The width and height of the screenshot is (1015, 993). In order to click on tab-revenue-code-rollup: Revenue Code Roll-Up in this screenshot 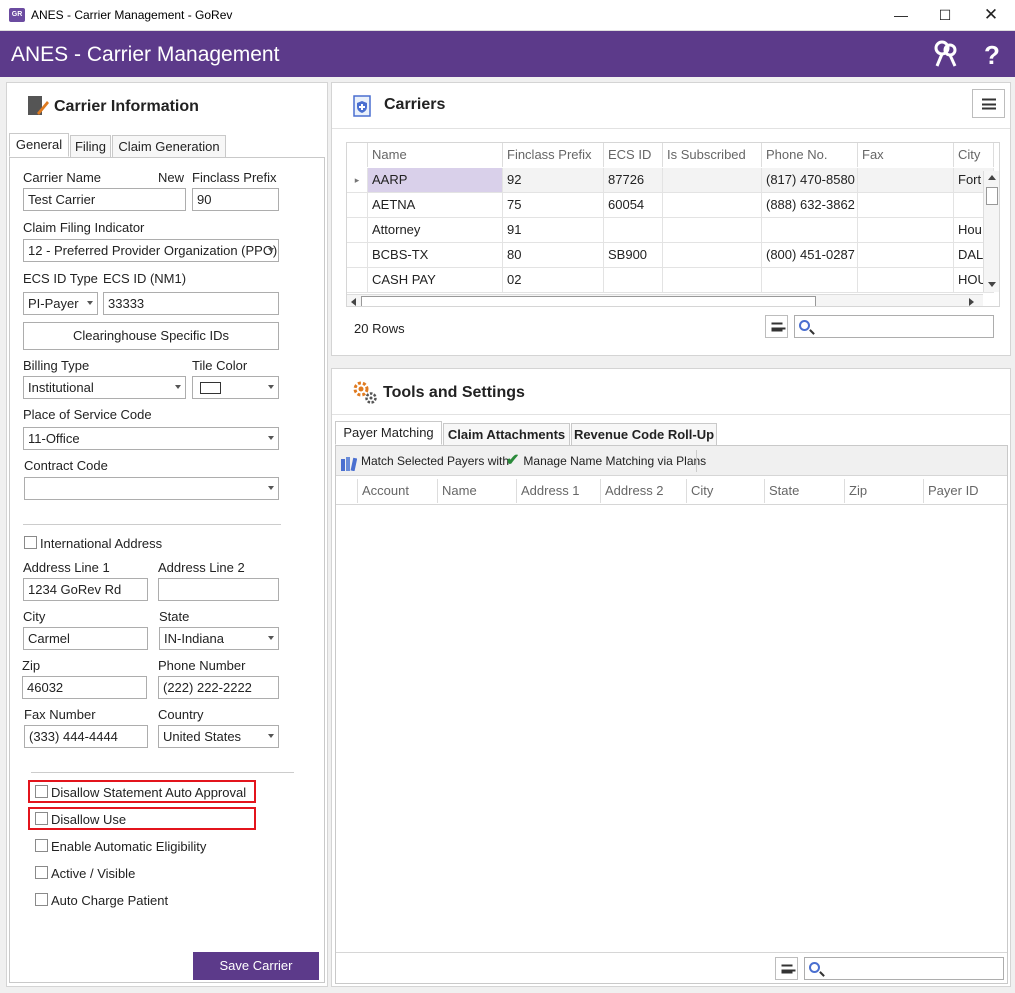, I will do `click(644, 434)`.